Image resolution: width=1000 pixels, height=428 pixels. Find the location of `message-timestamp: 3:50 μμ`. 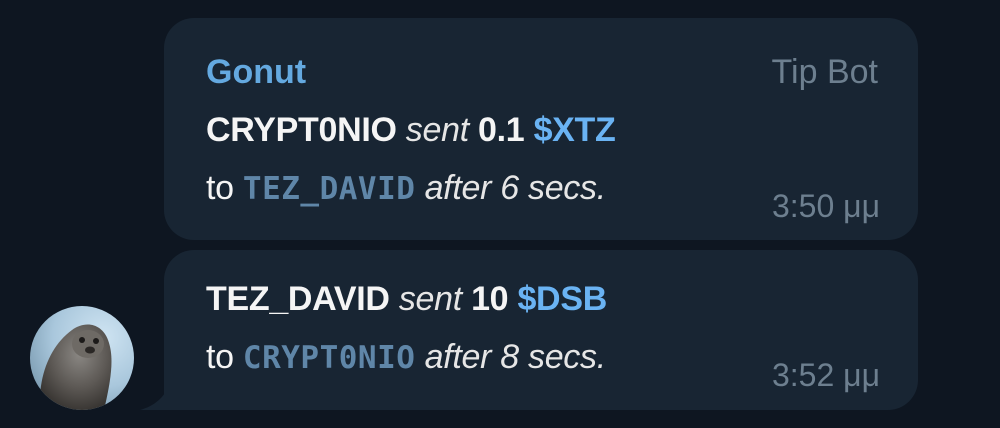

message-timestamp: 3:50 μμ is located at coordinates (825, 206).